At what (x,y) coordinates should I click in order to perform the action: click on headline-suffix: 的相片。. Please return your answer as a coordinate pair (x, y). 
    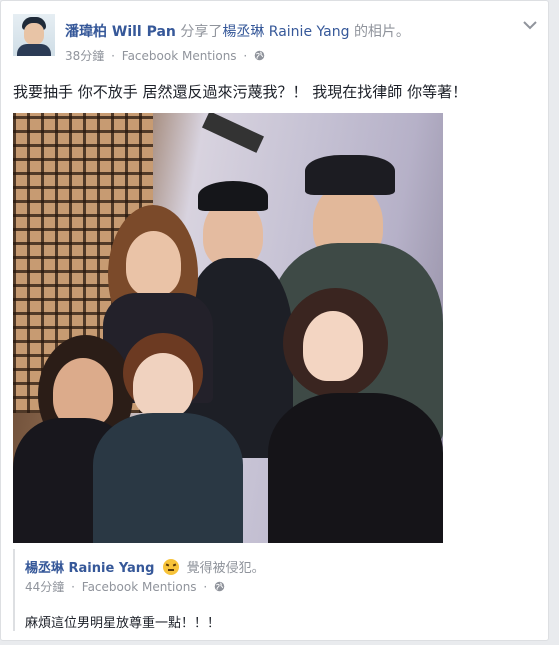
    Looking at the image, I should click on (381, 32).